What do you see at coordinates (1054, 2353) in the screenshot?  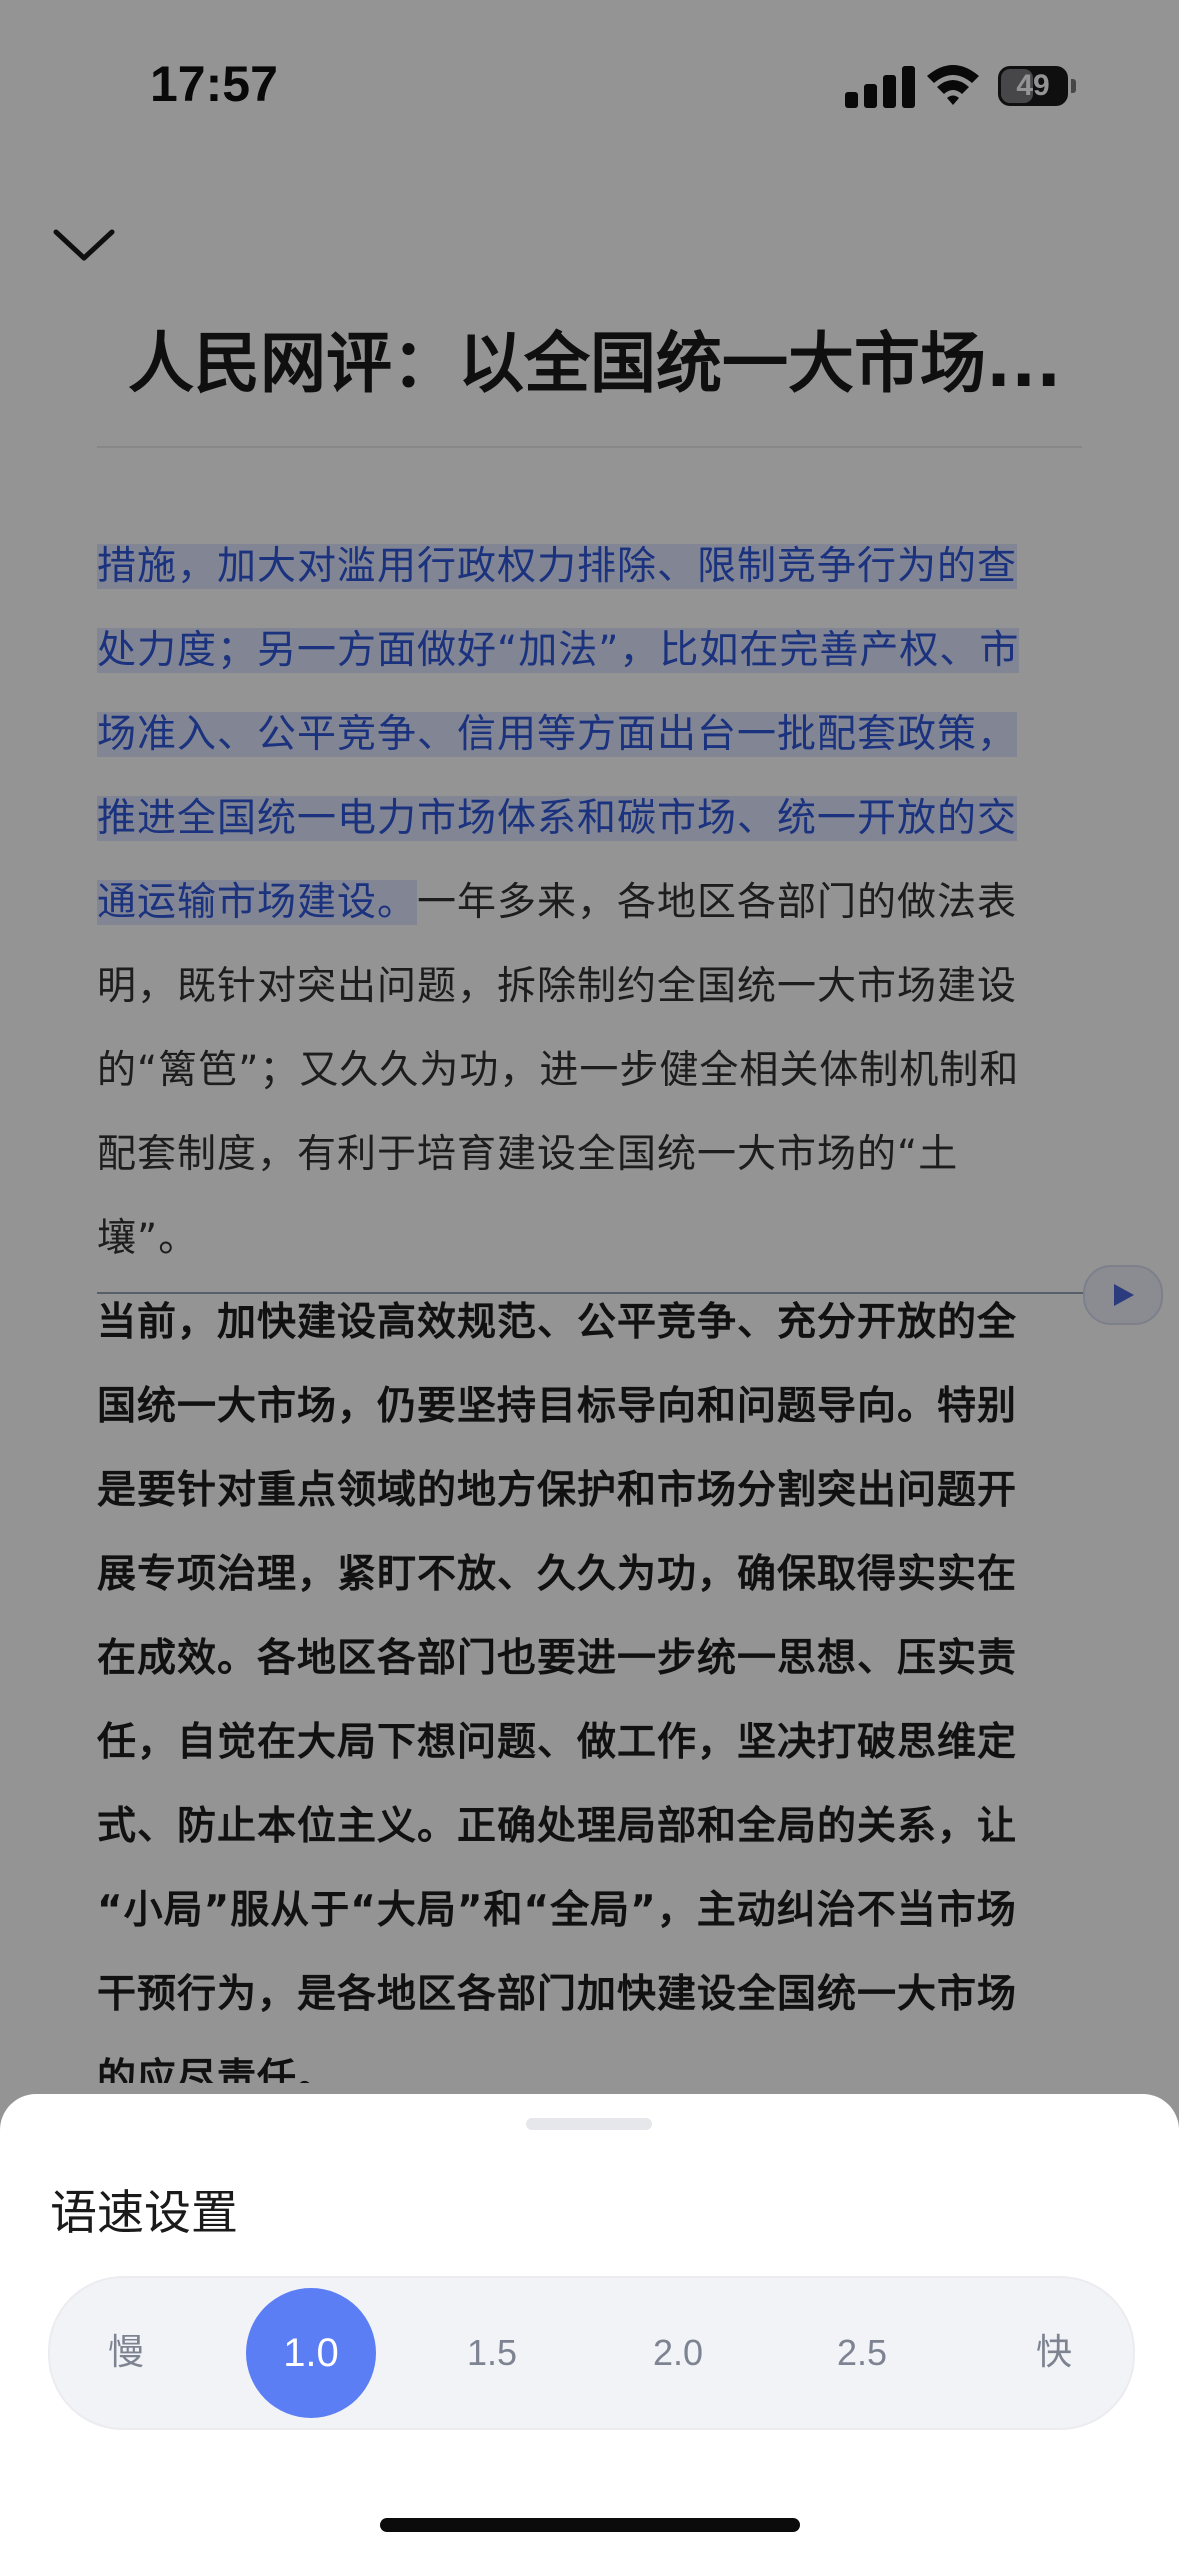 I see `speed-option-fast: 快` at bounding box center [1054, 2353].